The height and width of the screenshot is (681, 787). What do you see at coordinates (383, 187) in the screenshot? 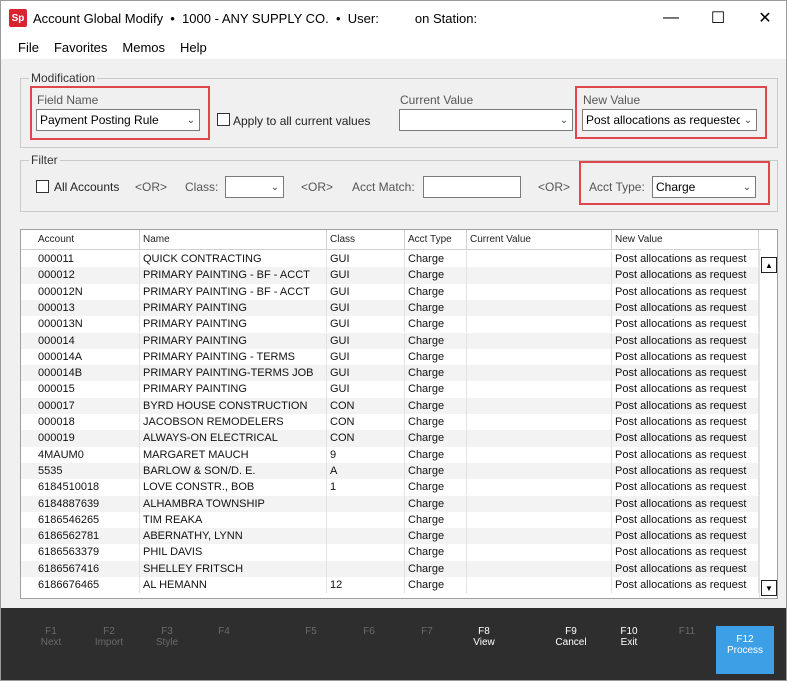
I see `acct-match-label: Acct Match:` at bounding box center [383, 187].